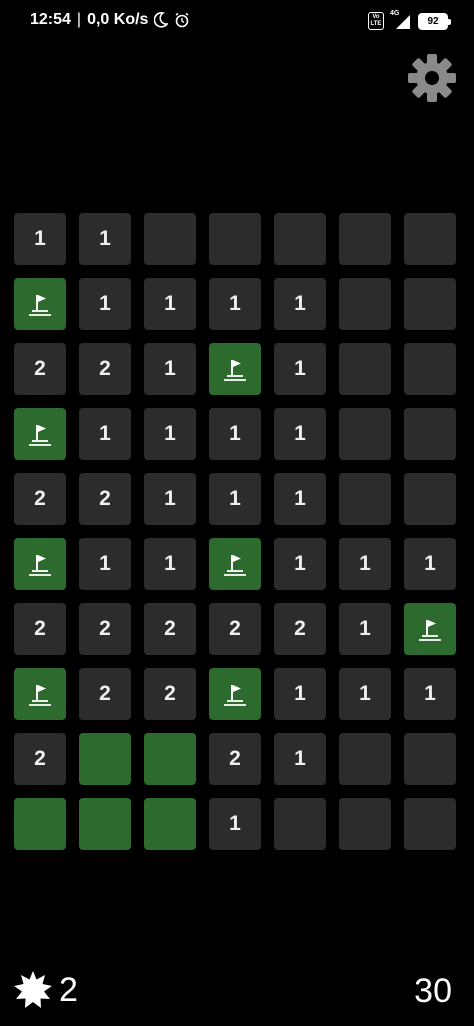 The width and height of the screenshot is (474, 1026). I want to click on mines-remaining: 2, so click(68, 990).